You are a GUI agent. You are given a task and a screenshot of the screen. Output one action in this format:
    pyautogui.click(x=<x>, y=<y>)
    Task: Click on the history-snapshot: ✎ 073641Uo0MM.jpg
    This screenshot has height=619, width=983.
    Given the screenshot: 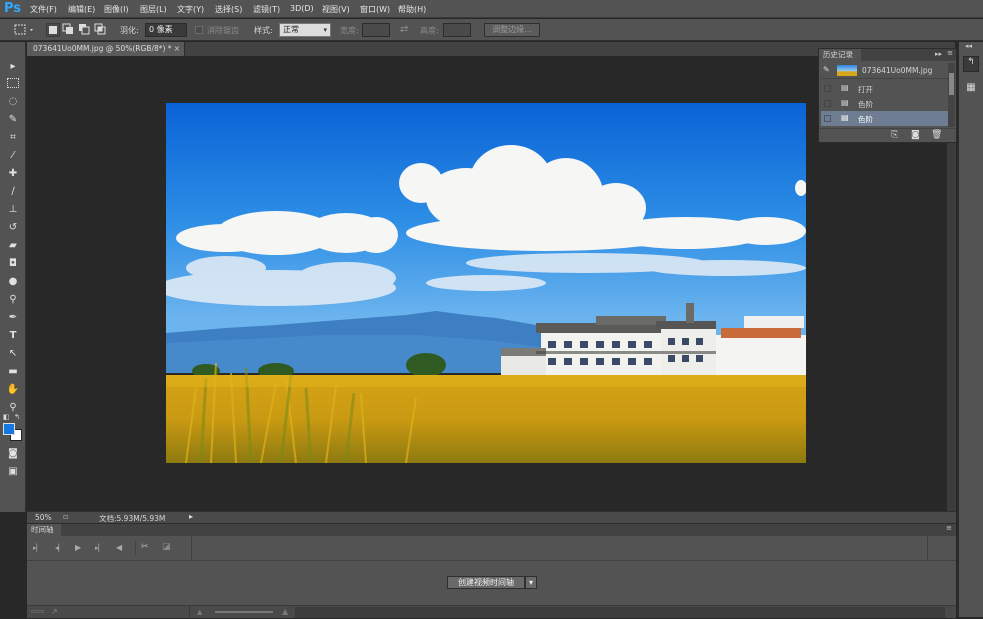 What is the action you would take?
    pyautogui.click(x=884, y=71)
    